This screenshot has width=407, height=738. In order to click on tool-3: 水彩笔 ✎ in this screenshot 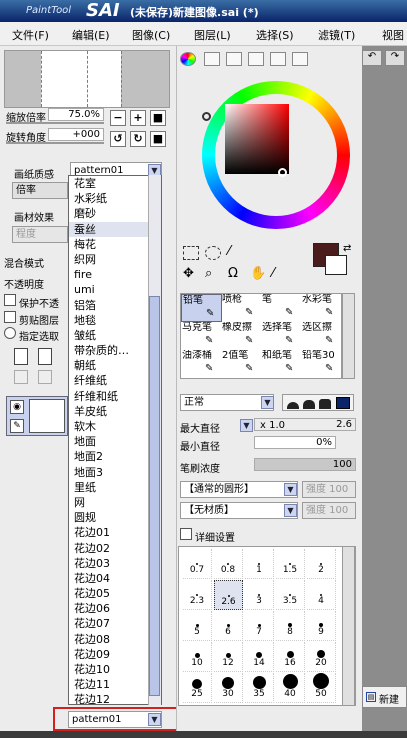, I will do `click(321, 308)`.